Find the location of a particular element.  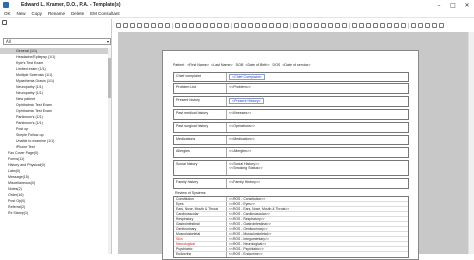

menu-em-consultant: EM Consultant is located at coordinates (105, 13).